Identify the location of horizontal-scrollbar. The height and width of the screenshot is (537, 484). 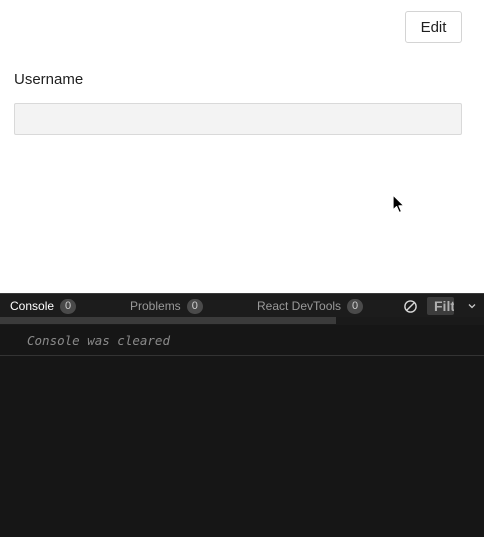
(242, 321).